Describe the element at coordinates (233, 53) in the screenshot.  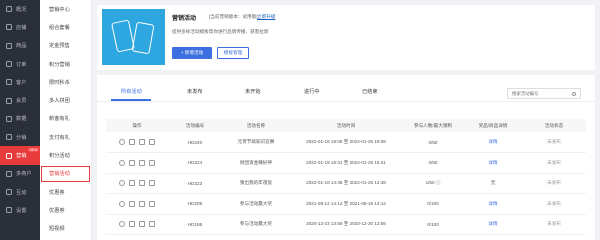
I see `template-manage-button: 模板管理` at that location.